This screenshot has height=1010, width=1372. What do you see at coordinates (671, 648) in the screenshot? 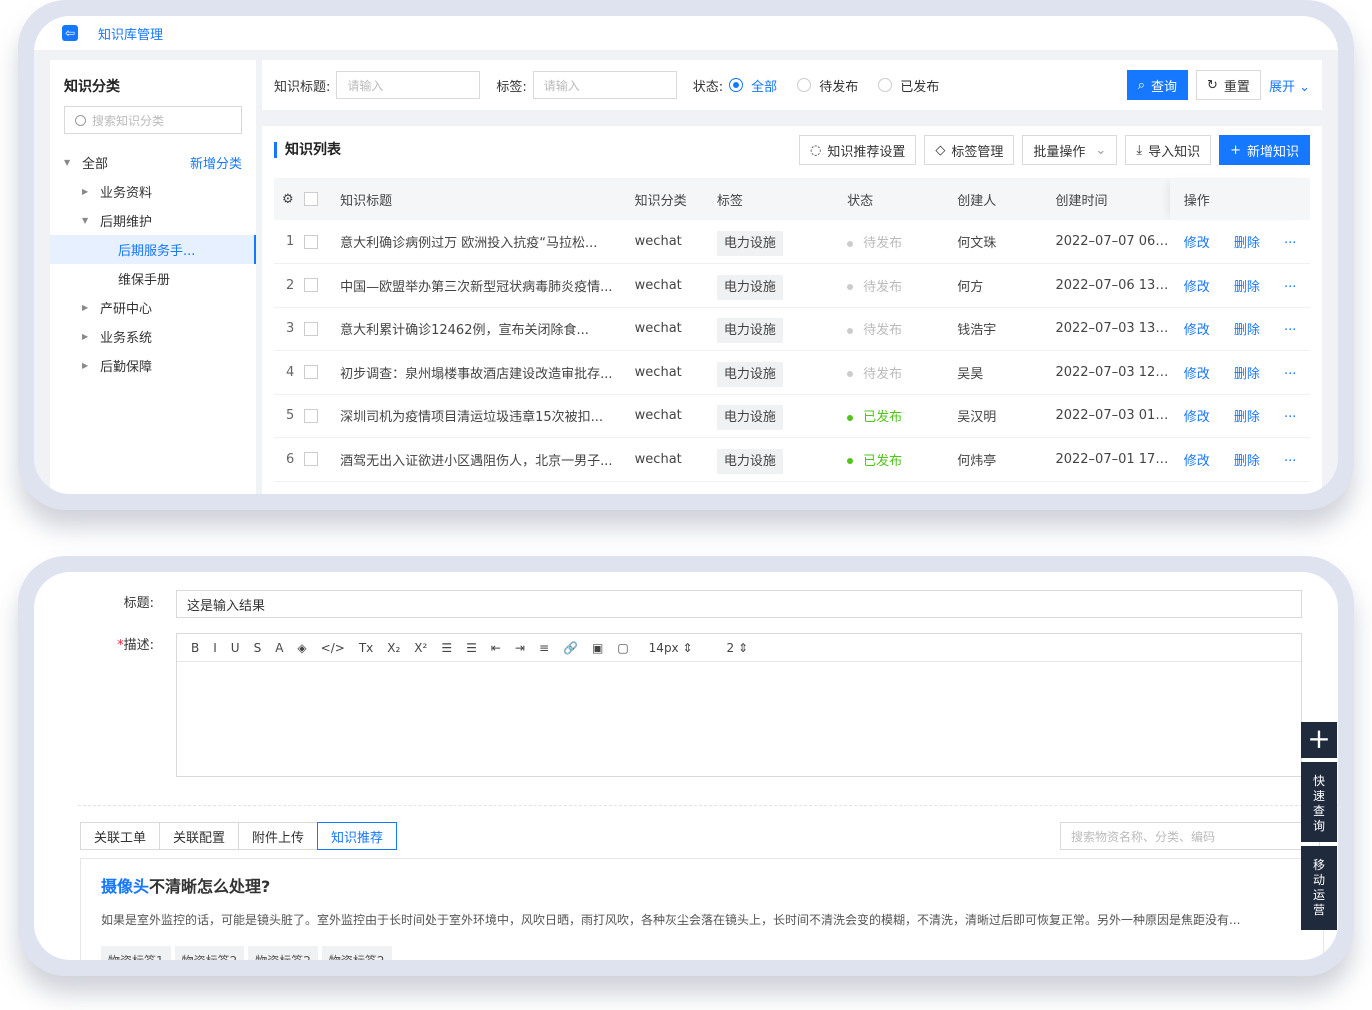
I see `font-size-select-icon: 14px ⇕` at bounding box center [671, 648].